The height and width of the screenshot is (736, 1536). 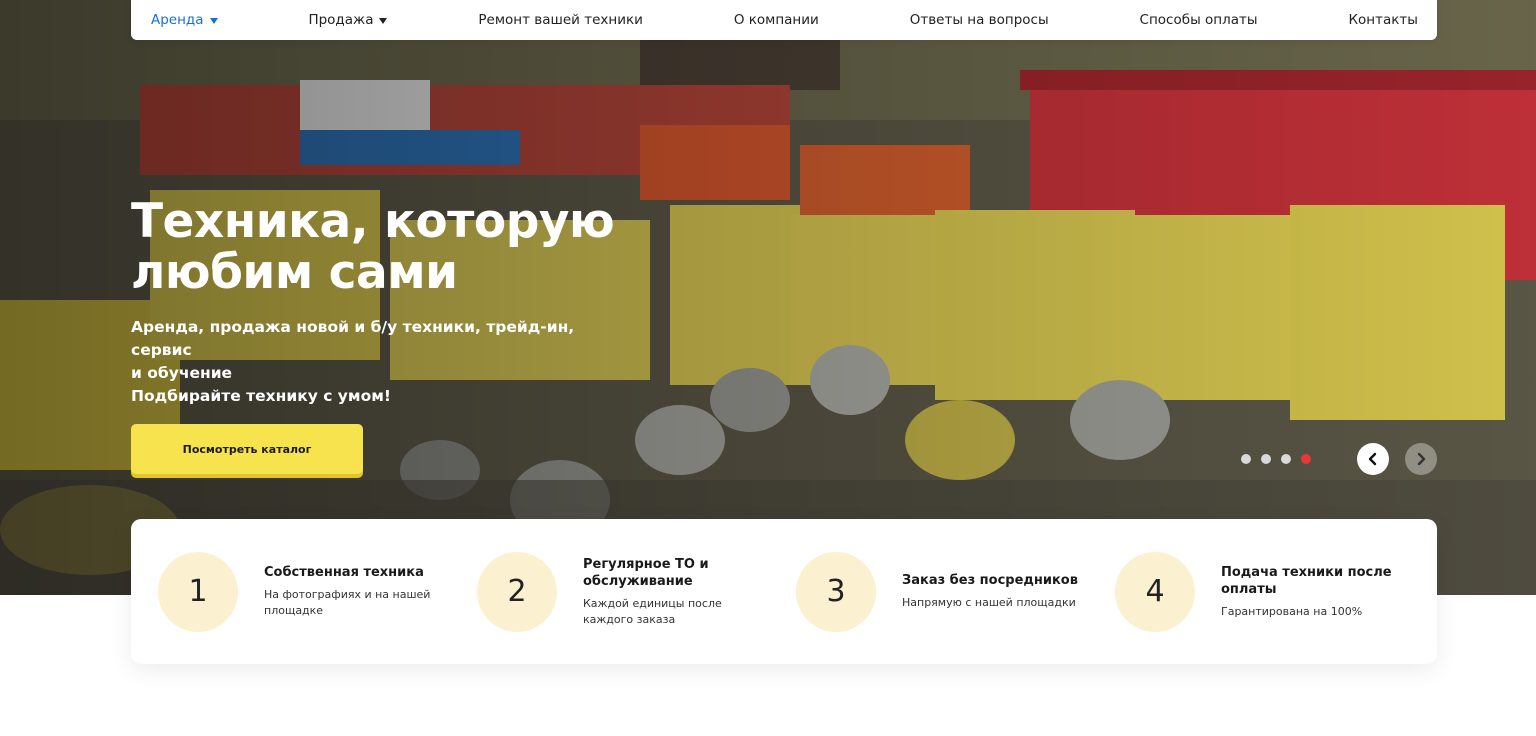 What do you see at coordinates (990, 580) in the screenshot?
I see `feature-title: Заказ без посредников` at bounding box center [990, 580].